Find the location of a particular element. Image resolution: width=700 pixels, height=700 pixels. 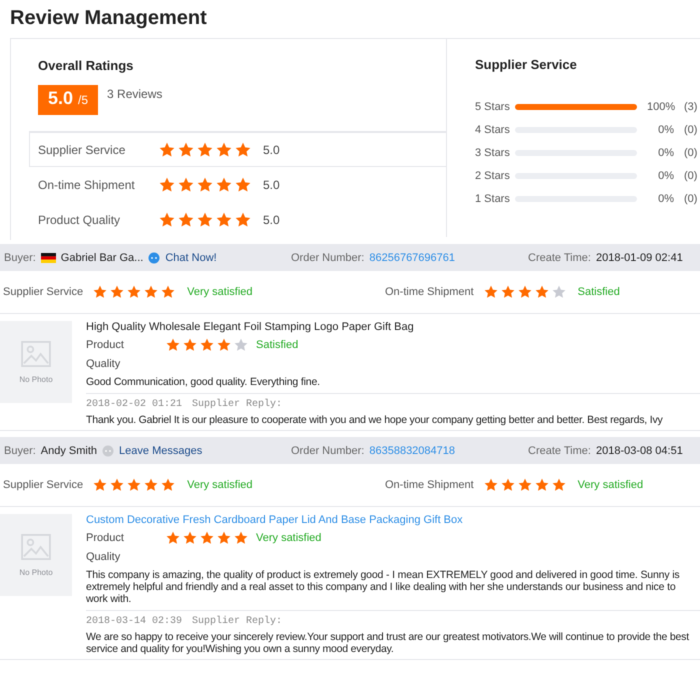

star-level-label: 5 Stars is located at coordinates (493, 107).